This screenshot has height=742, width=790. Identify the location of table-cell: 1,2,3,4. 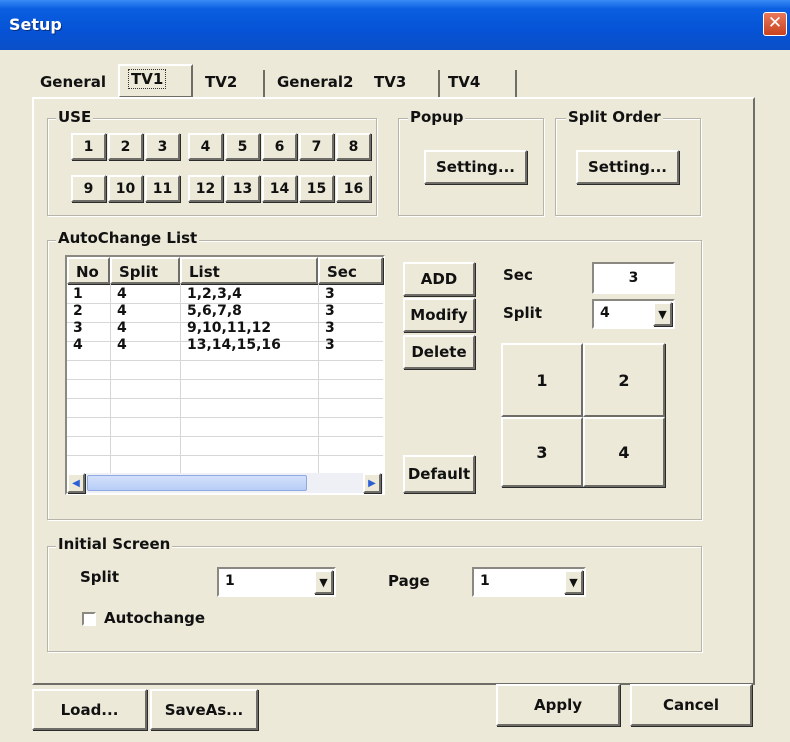
(214, 294).